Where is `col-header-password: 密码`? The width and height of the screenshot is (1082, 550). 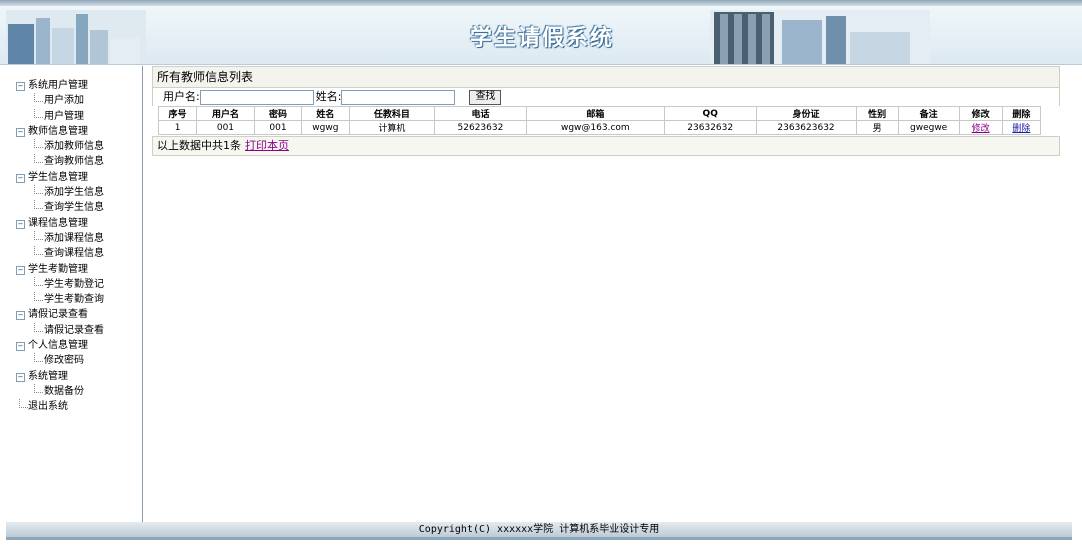 col-header-password: 密码 is located at coordinates (278, 113).